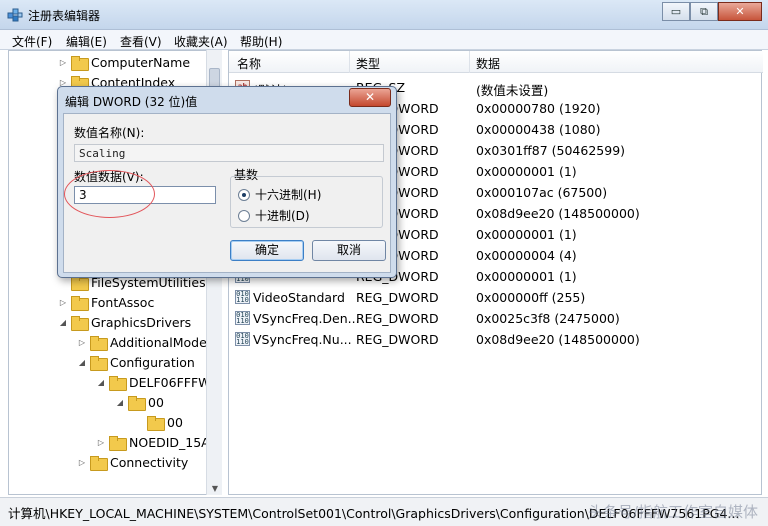  I want to click on value-name-label: 数值名称(N):, so click(109, 133).